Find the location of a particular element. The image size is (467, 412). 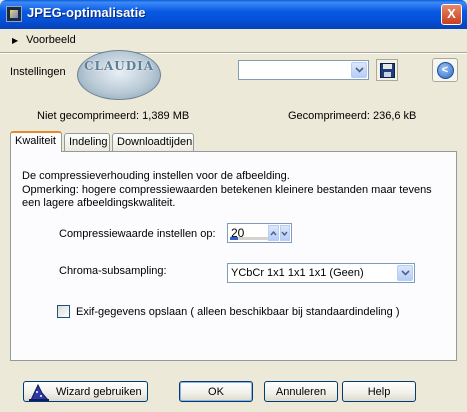

chroma-value: YCbCr 1x1 1x1 1x1 (Geen) is located at coordinates (297, 273).